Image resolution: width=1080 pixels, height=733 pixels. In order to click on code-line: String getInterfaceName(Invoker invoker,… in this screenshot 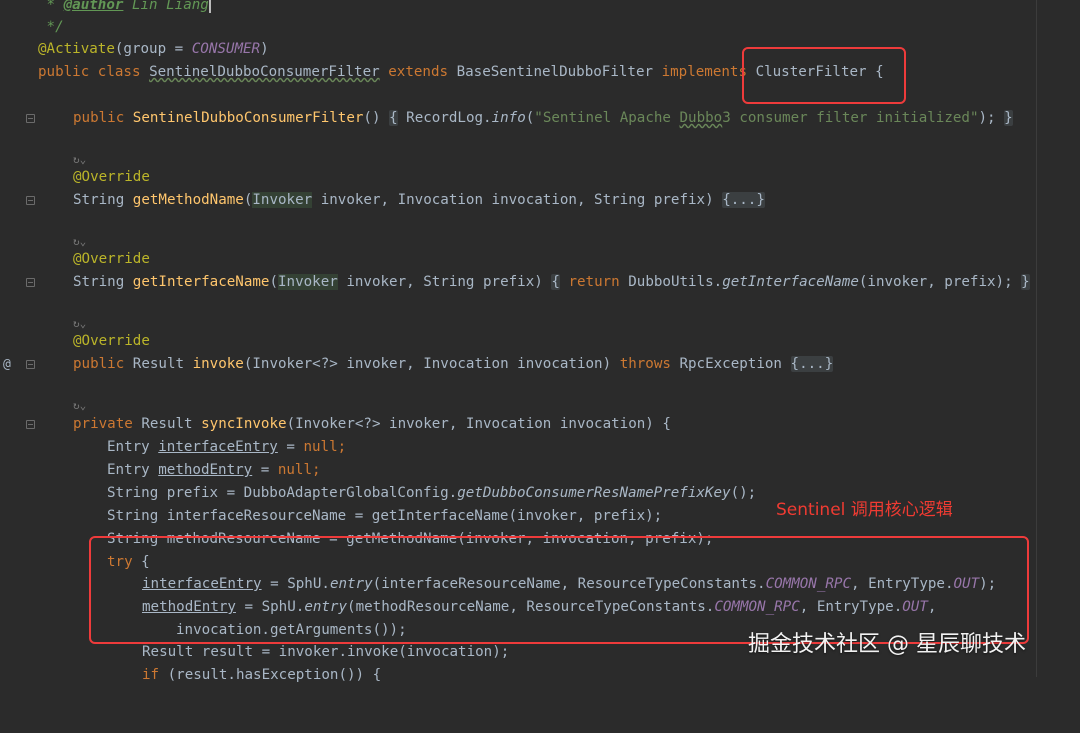, I will do `click(515, 282)`.